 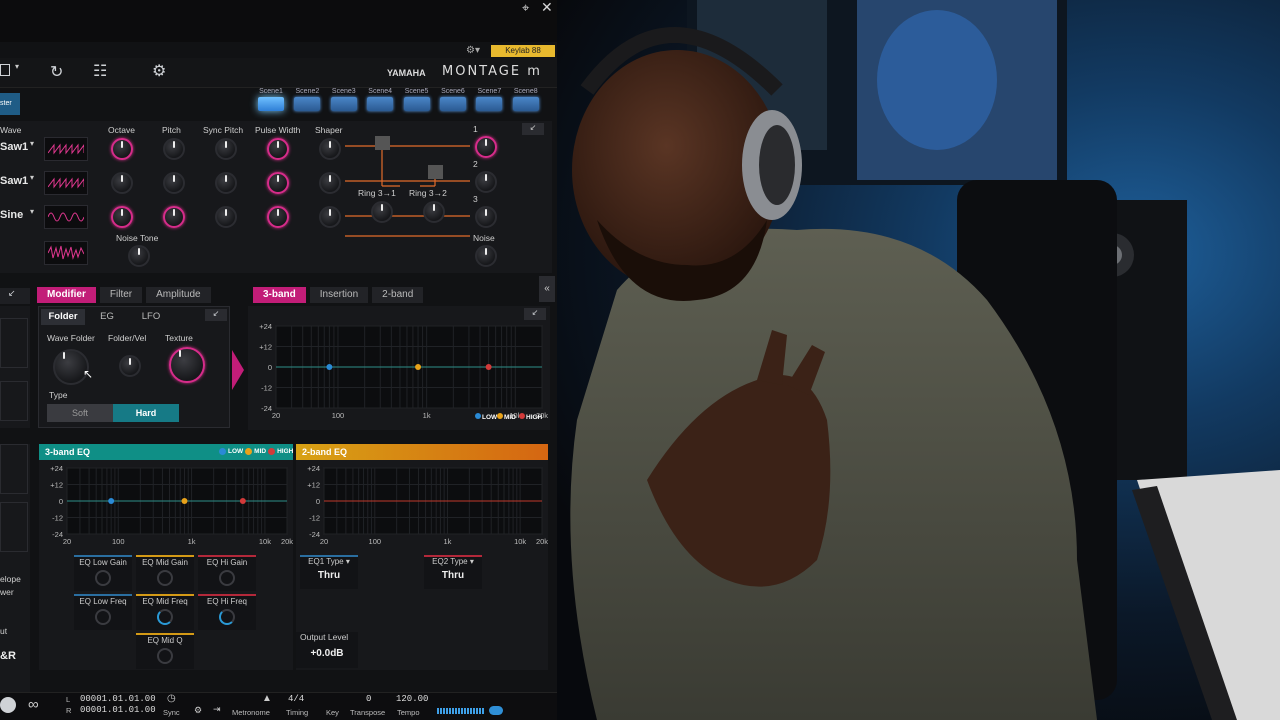 What do you see at coordinates (217, 709) in the screenshot?
I see `skip-icon: ⇥` at bounding box center [217, 709].